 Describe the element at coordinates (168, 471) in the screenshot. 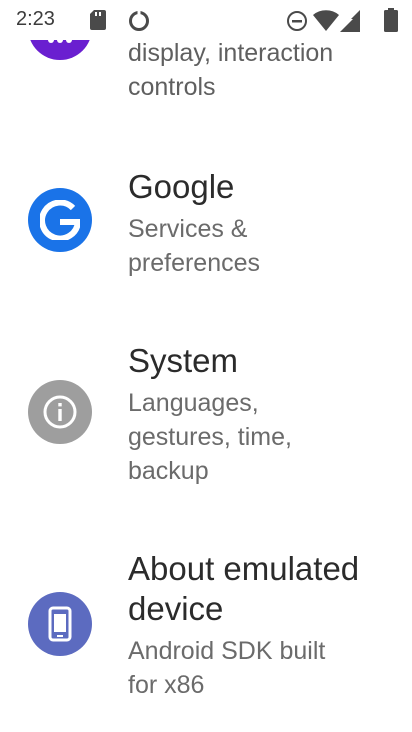

I see `settings-item-subtitle: backup` at that location.